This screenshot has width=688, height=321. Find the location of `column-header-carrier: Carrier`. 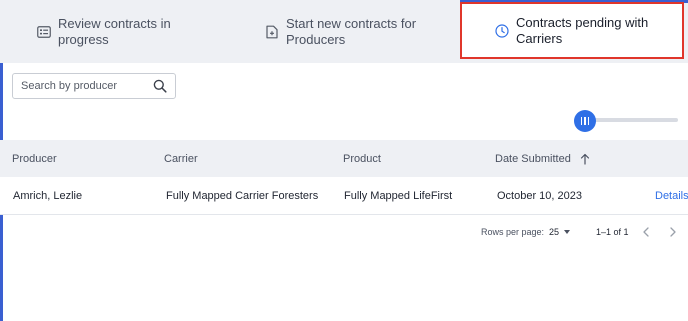

column-header-carrier: Carrier is located at coordinates (181, 158).